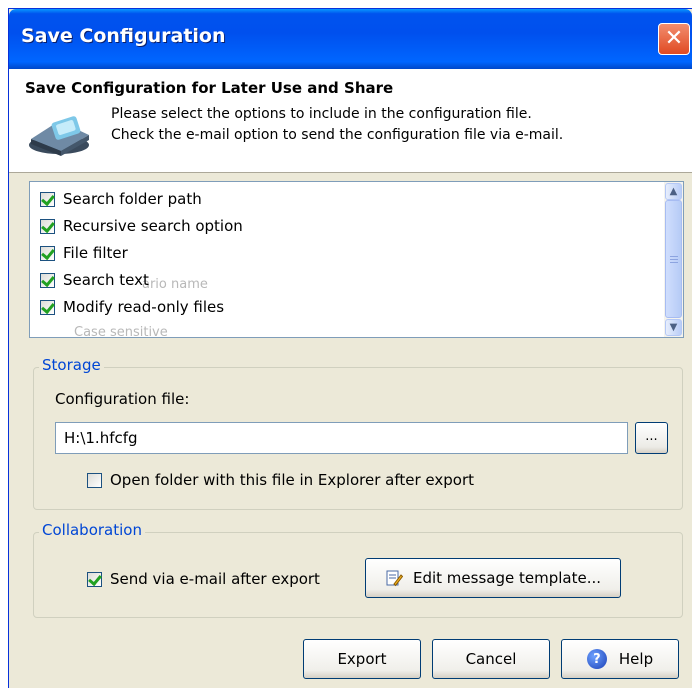 Image resolution: width=693 pixels, height=688 pixels. Describe the element at coordinates (394, 578) in the screenshot. I see `edit-document-icon` at that location.